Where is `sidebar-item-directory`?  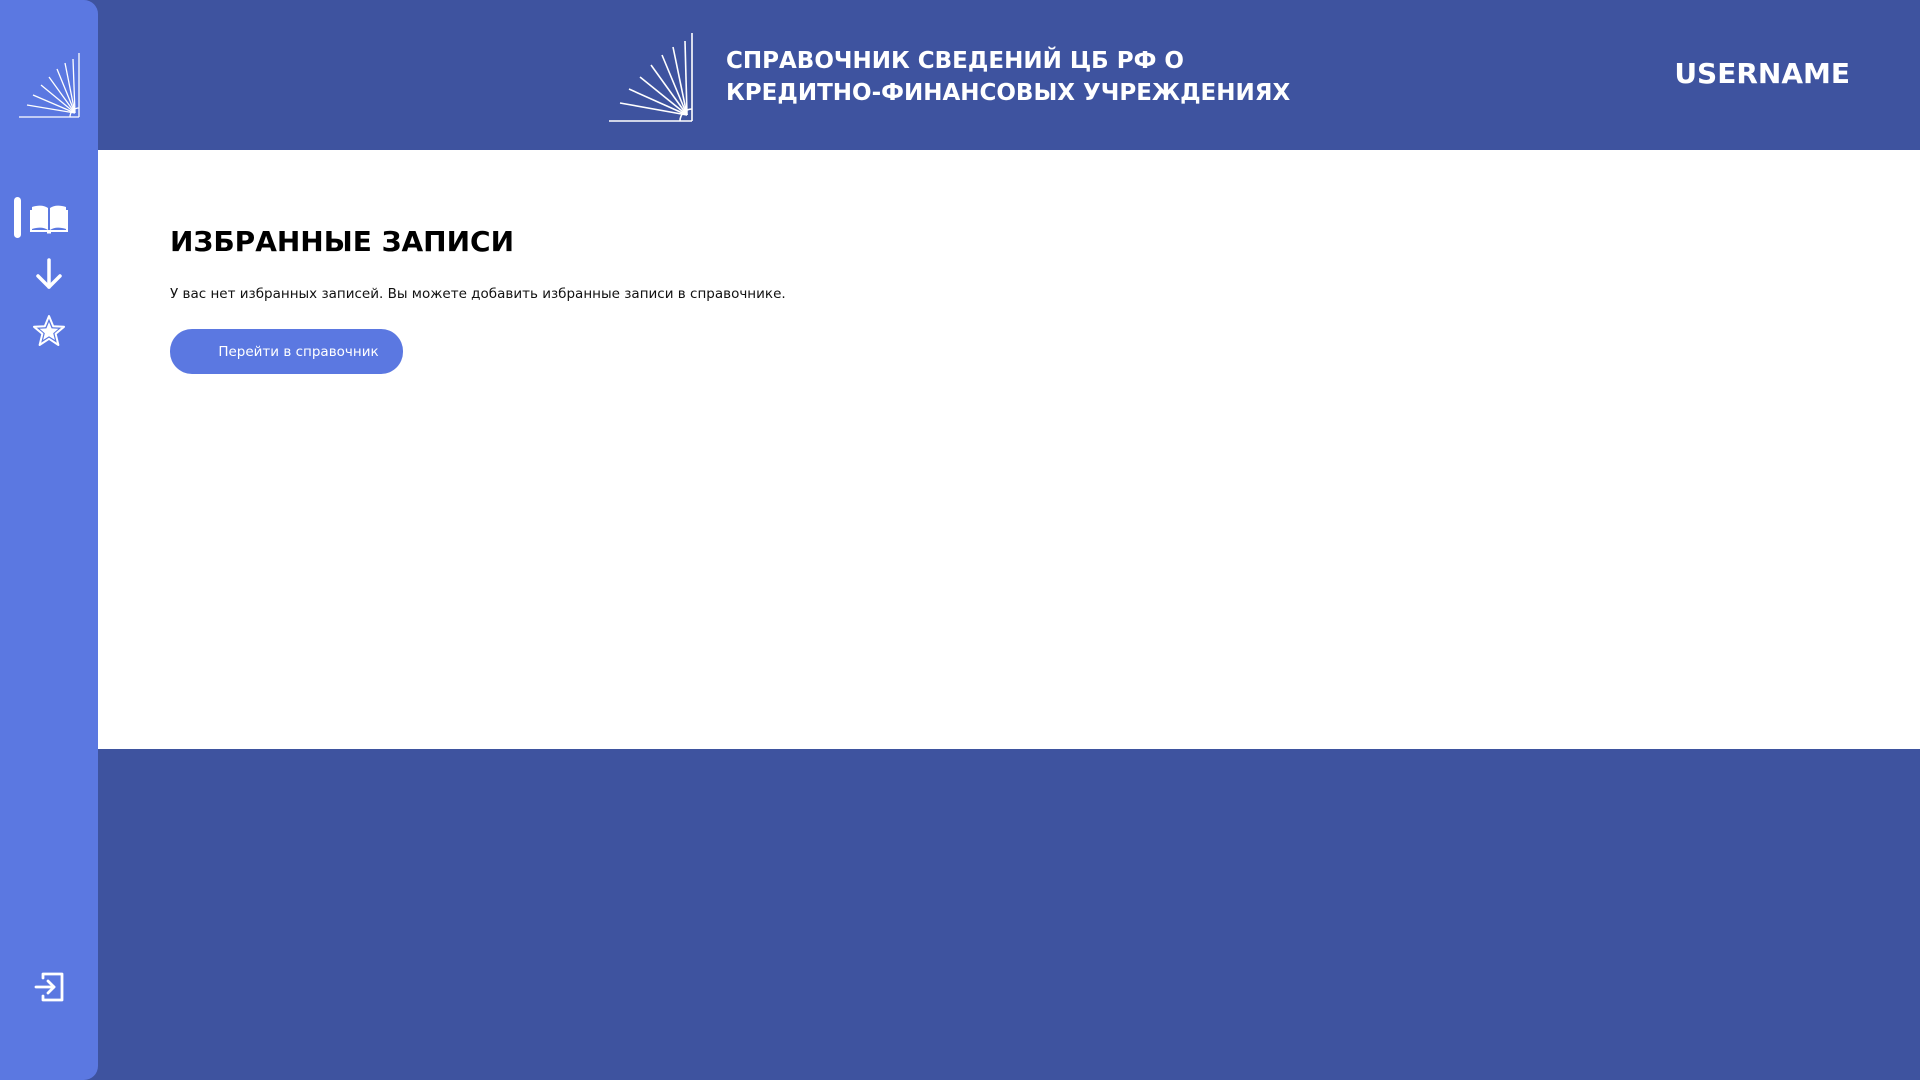
sidebar-item-directory is located at coordinates (49, 218).